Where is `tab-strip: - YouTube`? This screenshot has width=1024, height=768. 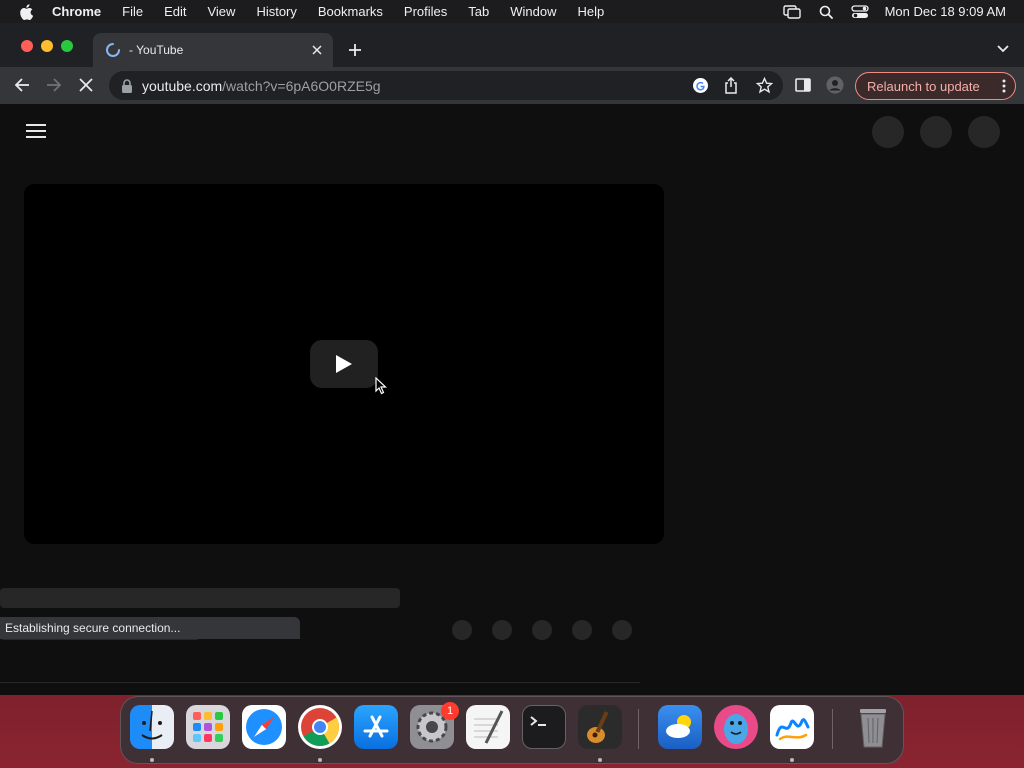
tab-strip: - YouTube is located at coordinates (512, 45).